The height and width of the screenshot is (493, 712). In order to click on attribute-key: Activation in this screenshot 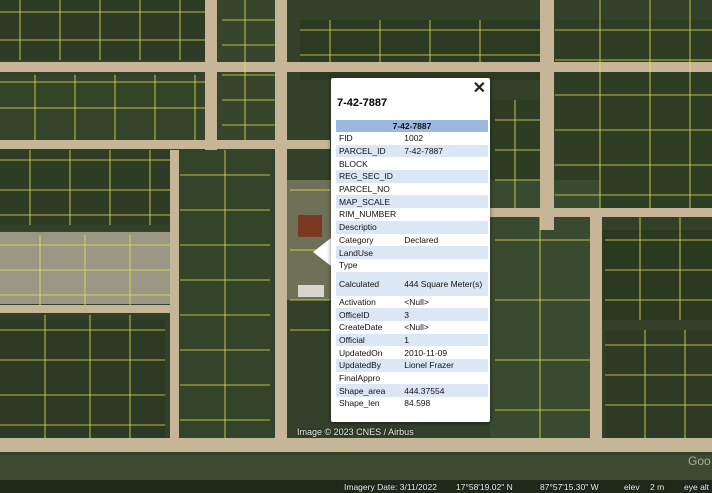, I will do `click(357, 301)`.